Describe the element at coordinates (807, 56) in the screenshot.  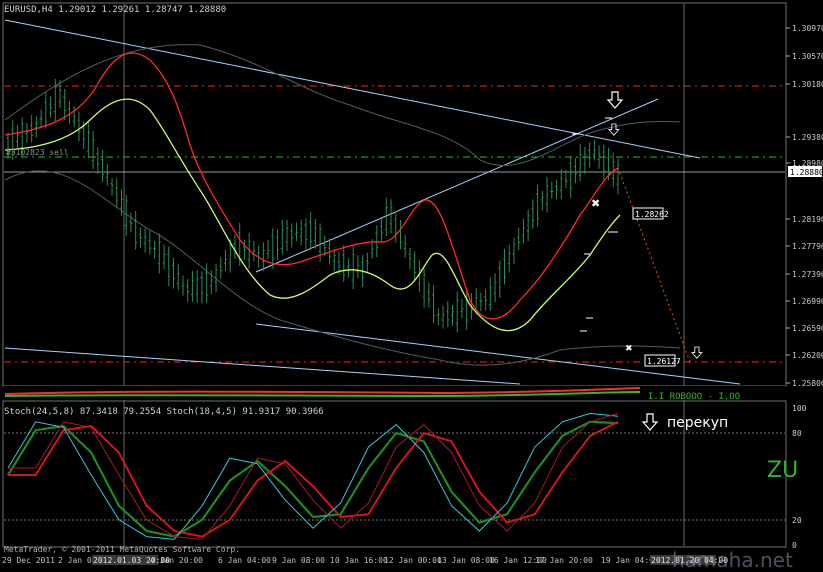
I see `price-tick-label: 1.30570` at that location.